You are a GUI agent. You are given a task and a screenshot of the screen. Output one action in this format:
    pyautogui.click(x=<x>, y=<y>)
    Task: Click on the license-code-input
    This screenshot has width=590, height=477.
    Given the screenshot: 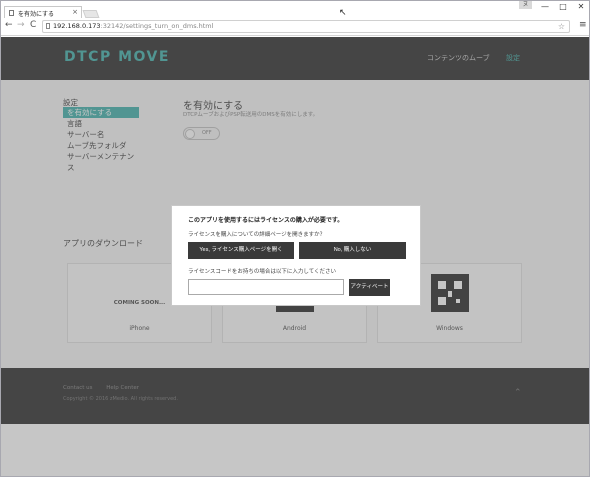 What is the action you would take?
    pyautogui.click(x=266, y=287)
    